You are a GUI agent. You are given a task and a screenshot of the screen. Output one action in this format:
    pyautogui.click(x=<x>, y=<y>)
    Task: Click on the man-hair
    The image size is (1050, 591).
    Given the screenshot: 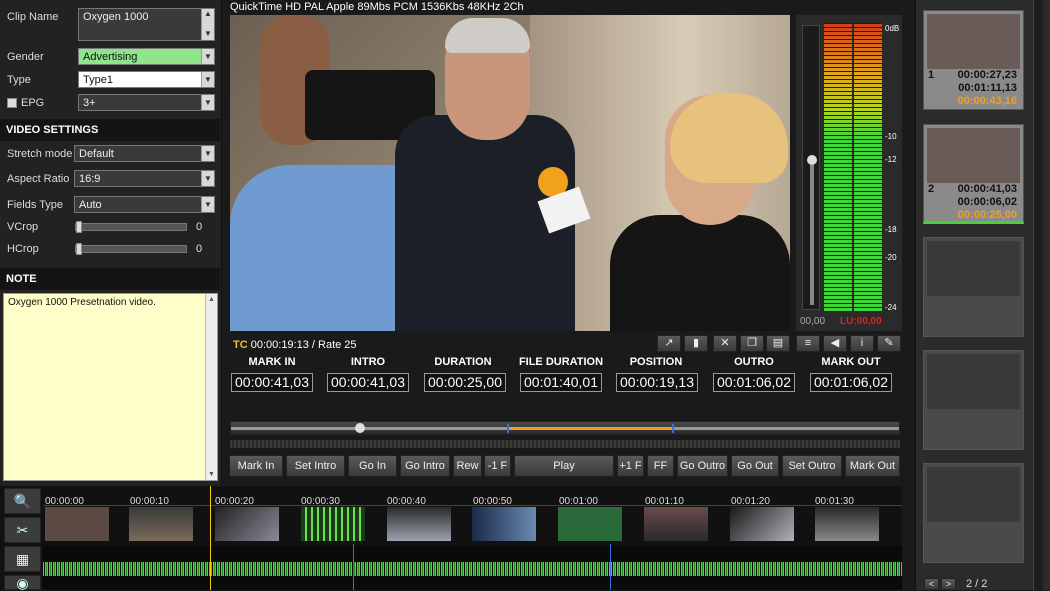 What is the action you would take?
    pyautogui.click(x=487, y=35)
    